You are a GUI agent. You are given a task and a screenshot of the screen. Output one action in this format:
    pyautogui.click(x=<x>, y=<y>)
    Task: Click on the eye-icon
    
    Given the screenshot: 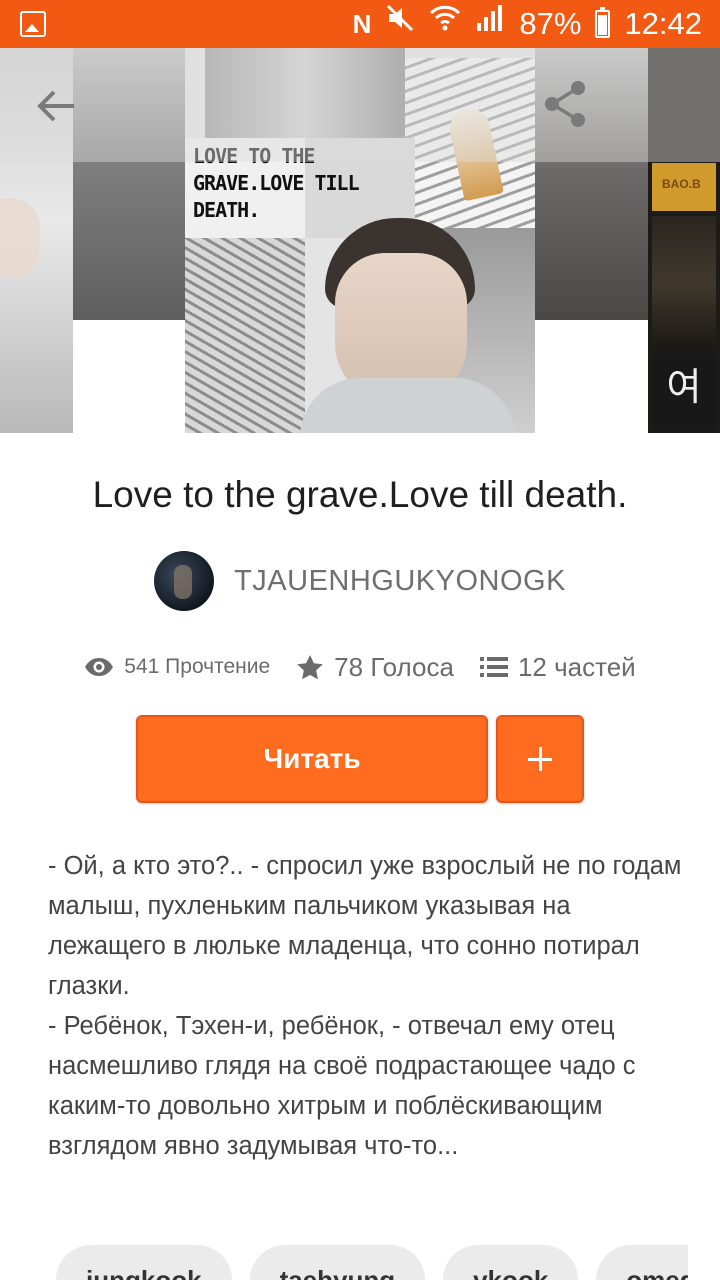 What is the action you would take?
    pyautogui.click(x=99, y=667)
    